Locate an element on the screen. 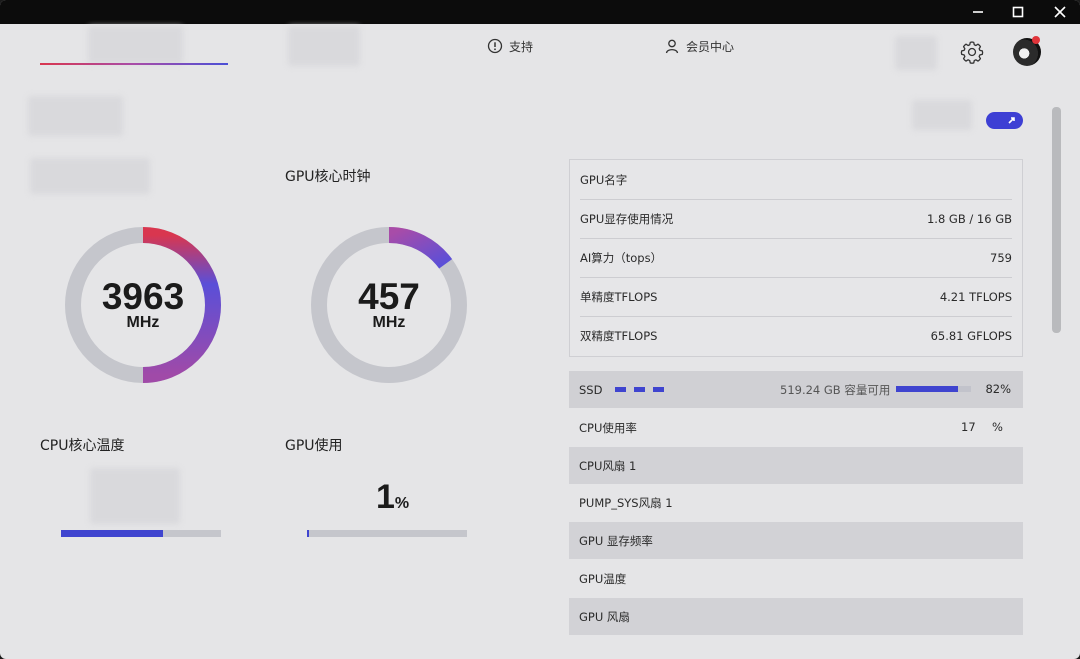 The height and width of the screenshot is (659, 1080). minimize-icon is located at coordinates (978, 12).